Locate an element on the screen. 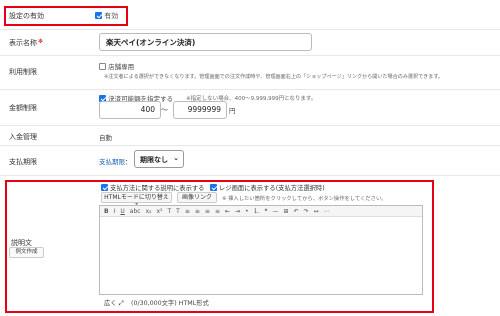  store-only-checkbox: 店舗専用 is located at coordinates (116, 66).